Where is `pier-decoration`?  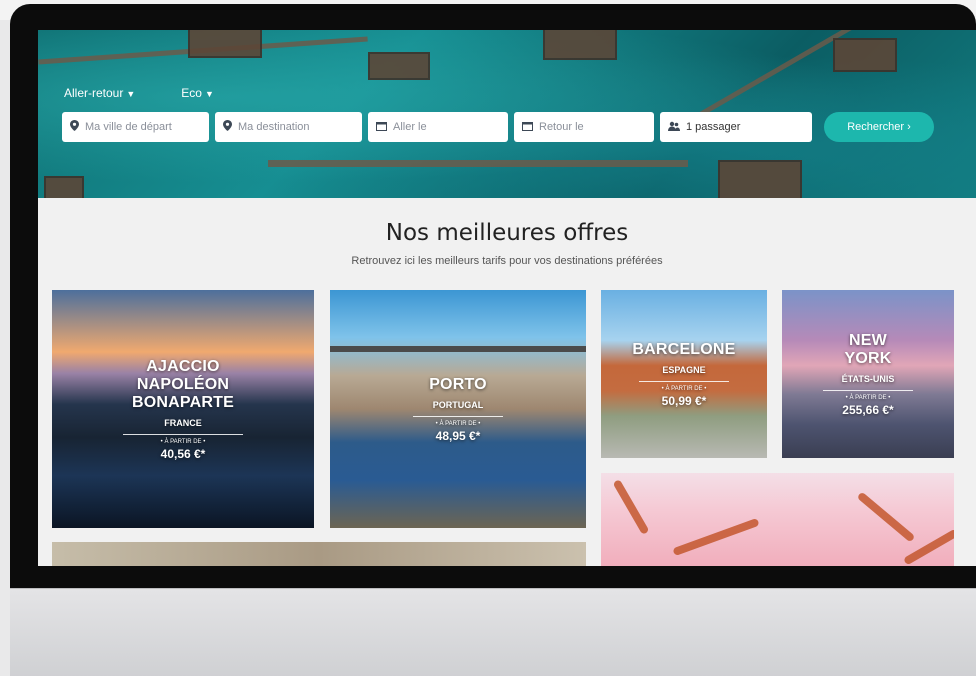 pier-decoration is located at coordinates (478, 163).